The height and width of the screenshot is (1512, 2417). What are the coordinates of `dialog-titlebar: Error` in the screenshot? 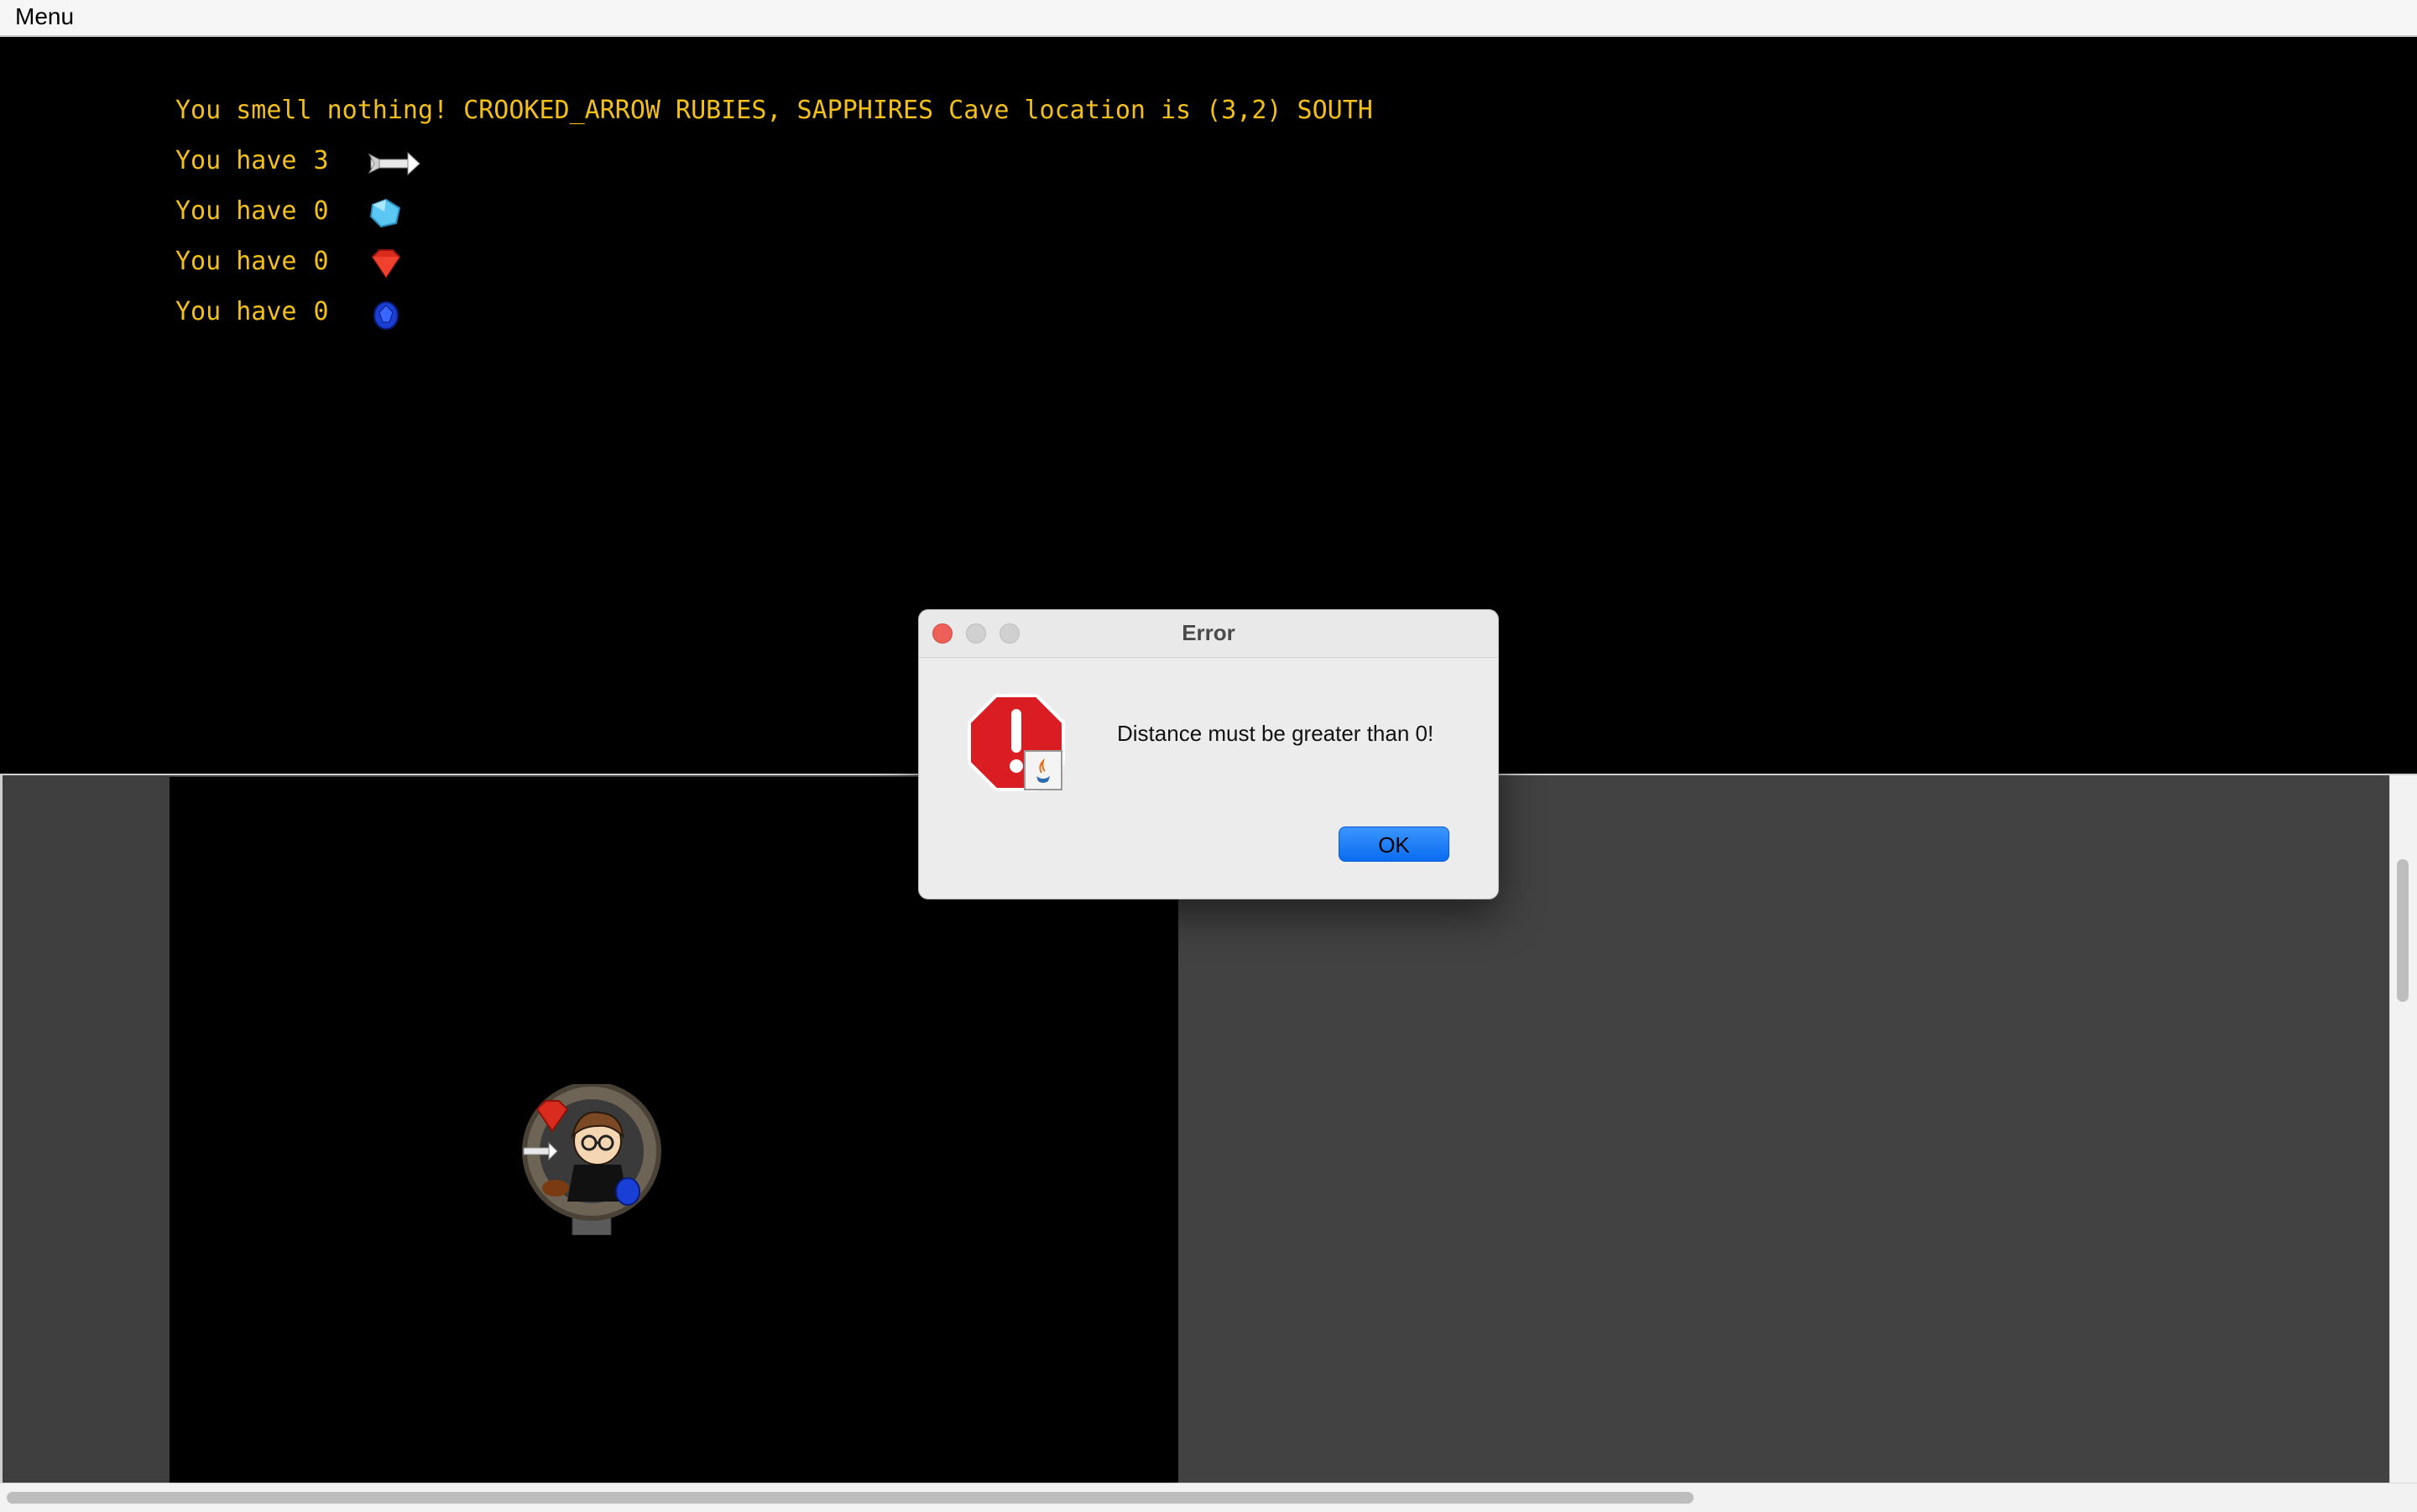 It's located at (1208, 634).